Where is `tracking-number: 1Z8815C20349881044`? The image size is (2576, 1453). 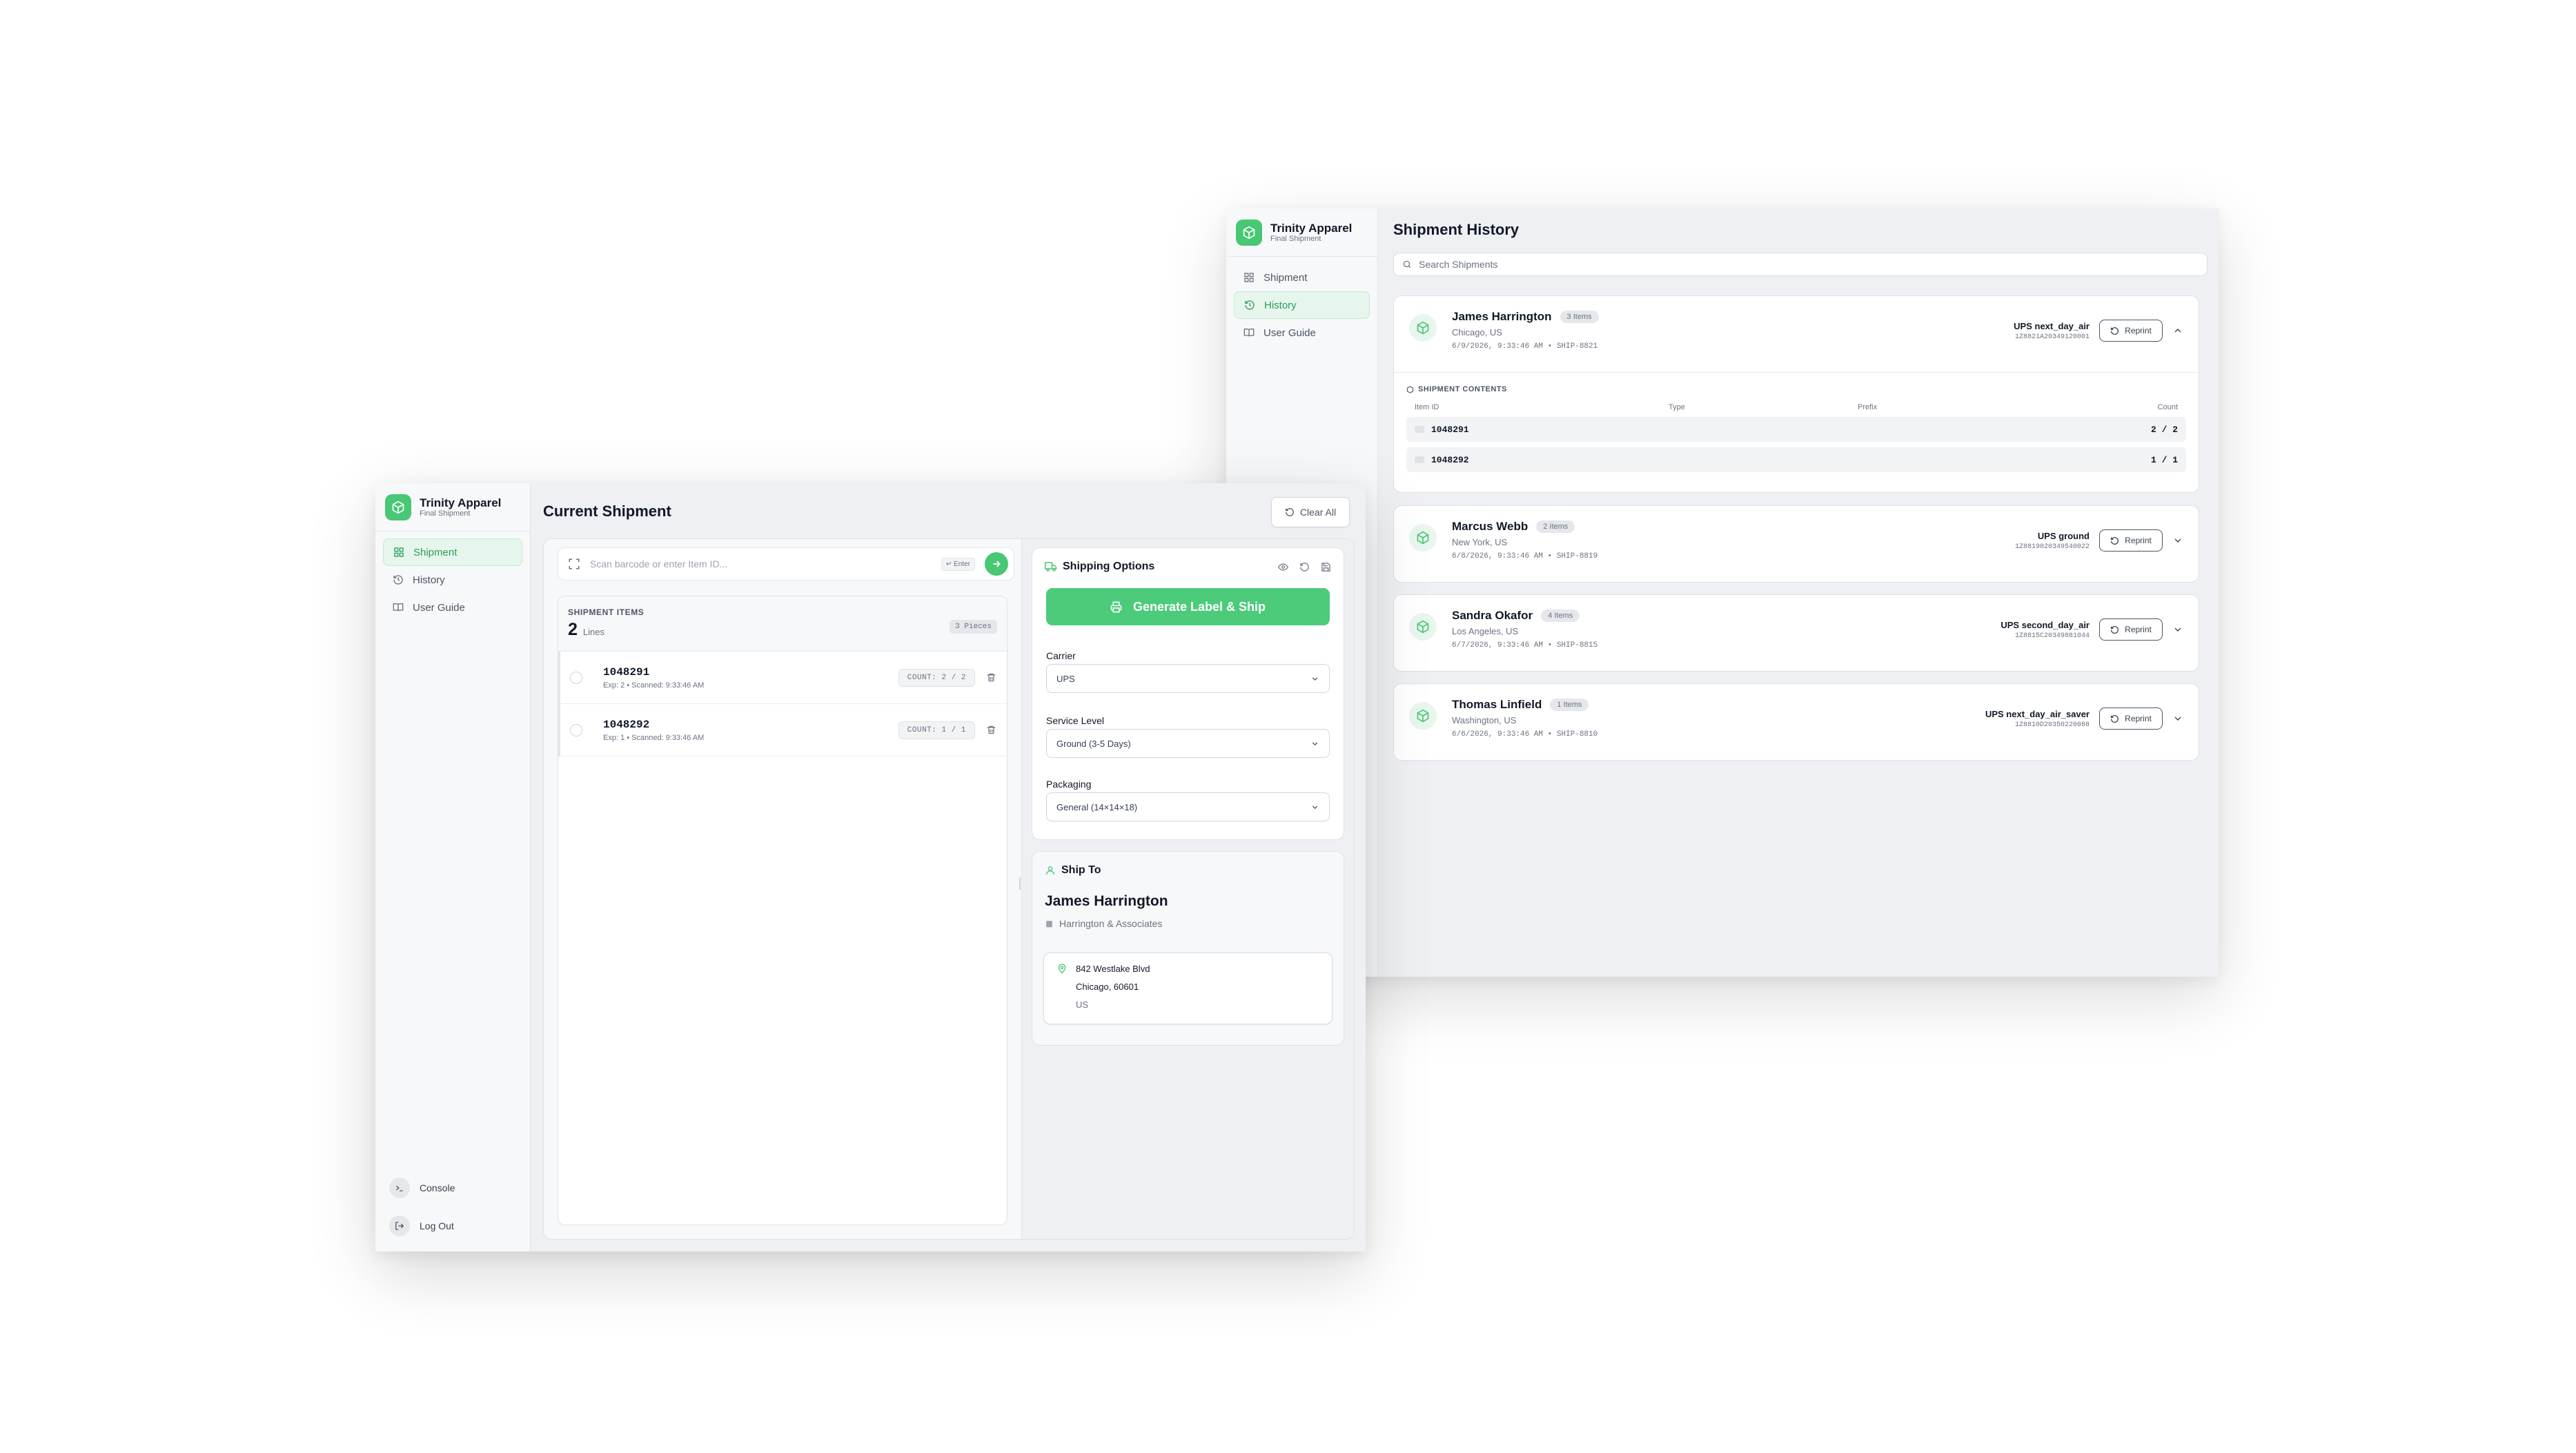 tracking-number: 1Z8815C20349881044 is located at coordinates (2052, 636).